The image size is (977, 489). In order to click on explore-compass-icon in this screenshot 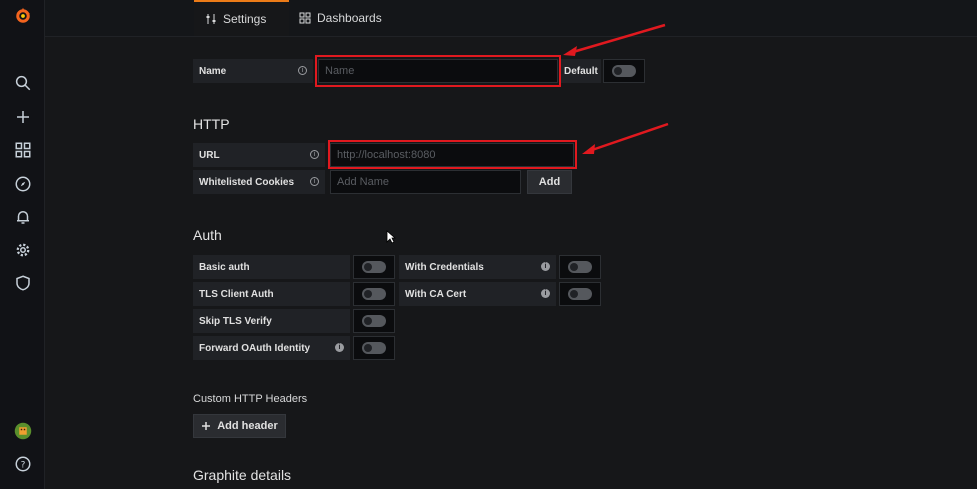, I will do `click(23, 184)`.